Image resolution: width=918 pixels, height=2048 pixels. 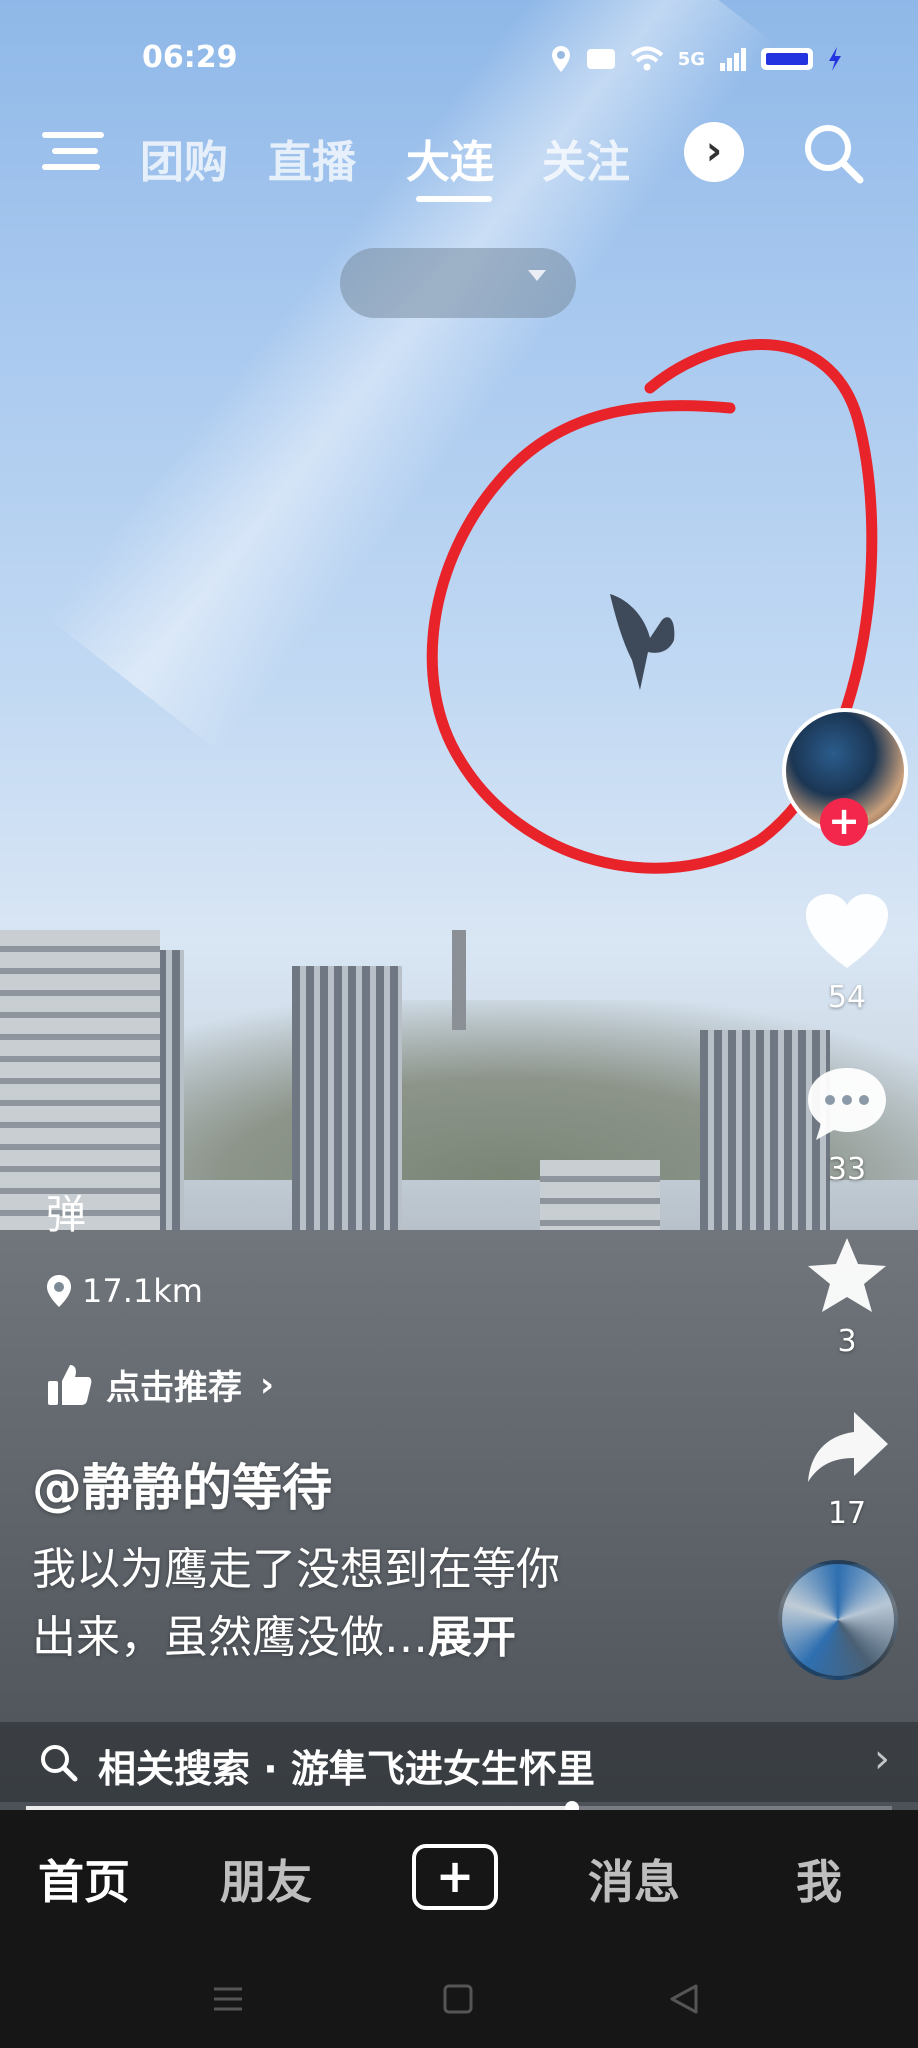 I want to click on recommend-label: 点击推荐, so click(x=174, y=1388).